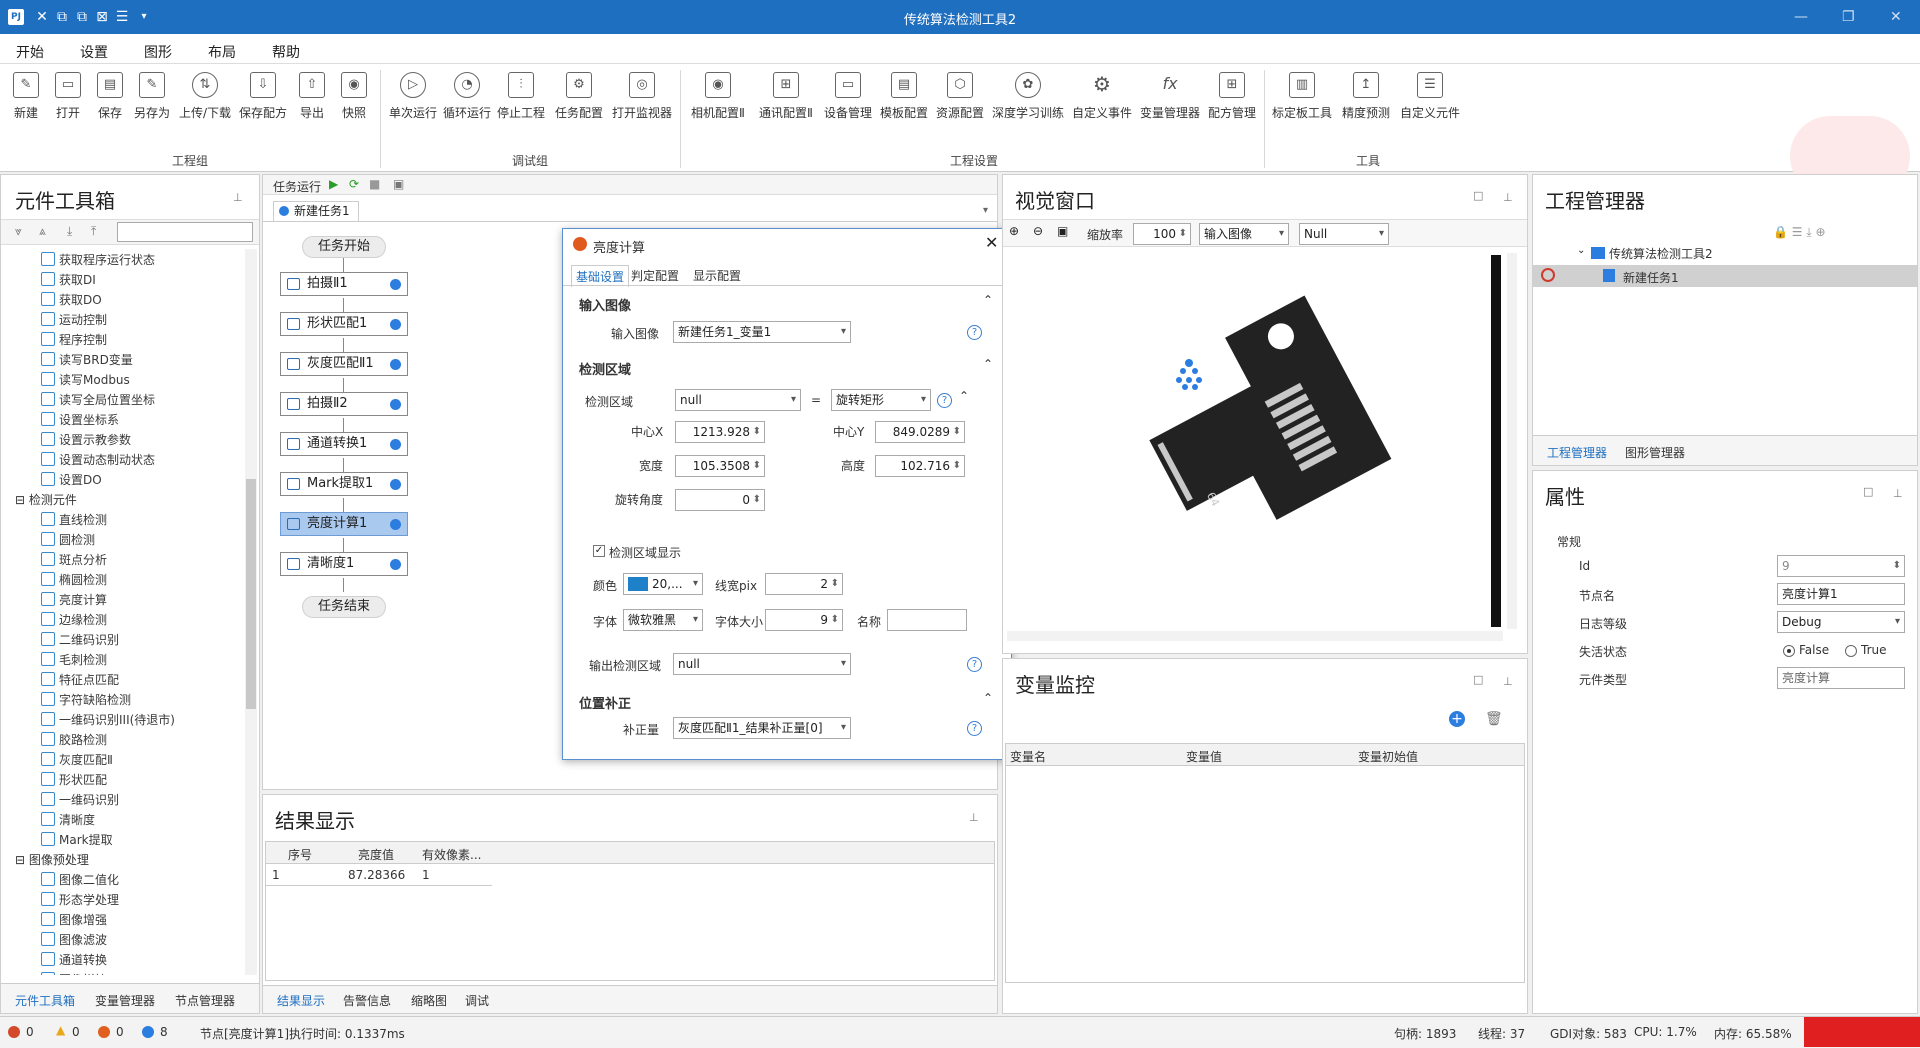  What do you see at coordinates (1162, 234) in the screenshot?
I see `zoom-input: 100` at bounding box center [1162, 234].